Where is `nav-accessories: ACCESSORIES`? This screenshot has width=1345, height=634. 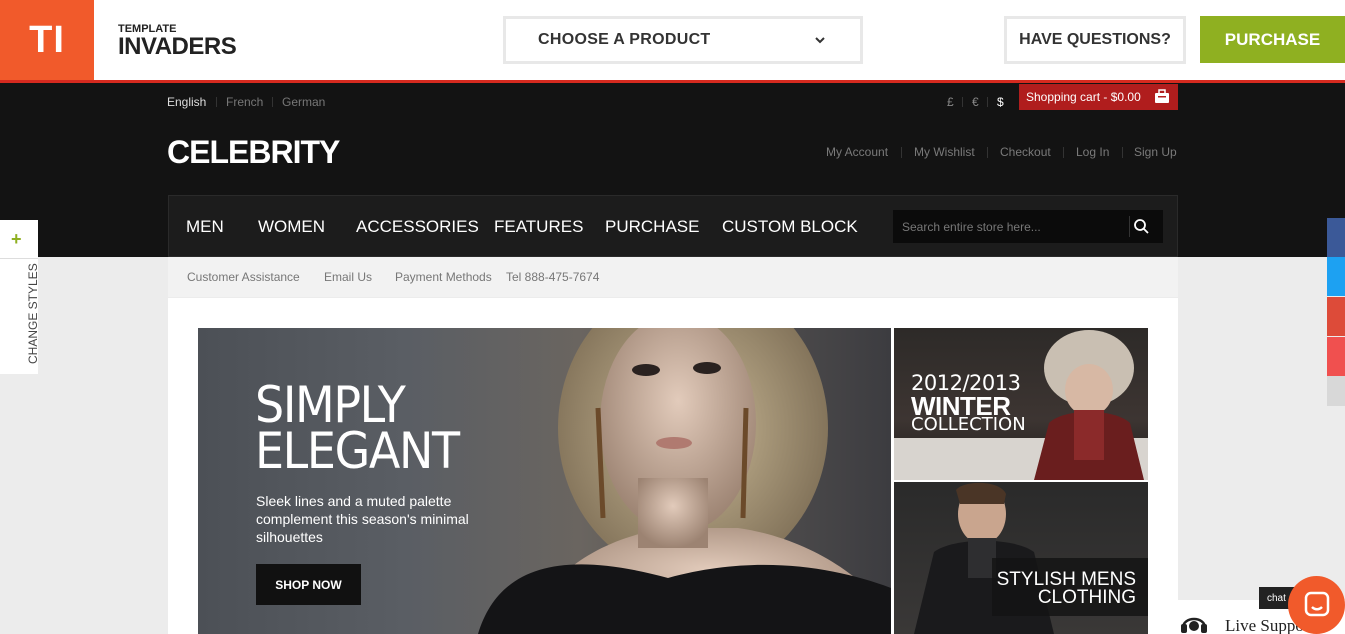
nav-accessories: ACCESSORIES is located at coordinates (417, 227).